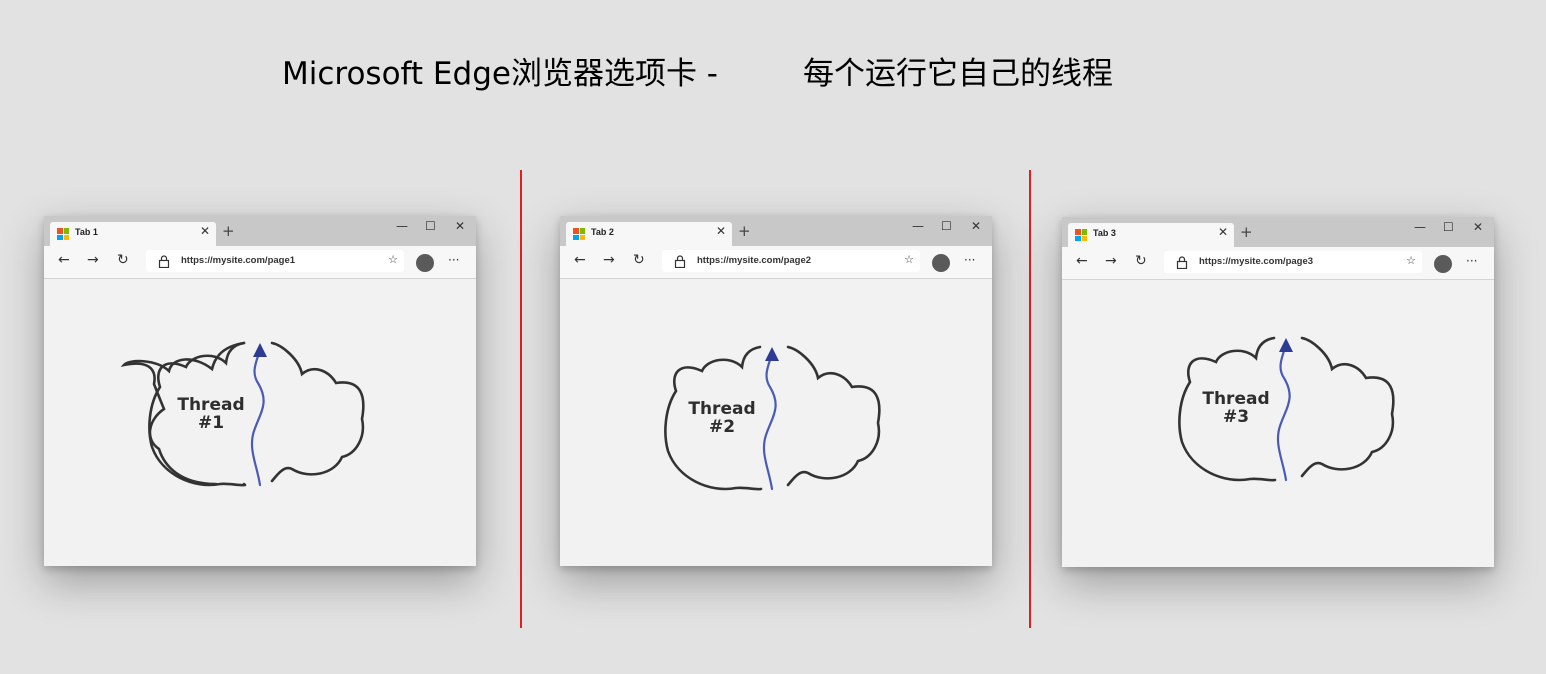 The image size is (1546, 674). I want to click on url-text: https://mysite.com/page3, so click(1256, 261).